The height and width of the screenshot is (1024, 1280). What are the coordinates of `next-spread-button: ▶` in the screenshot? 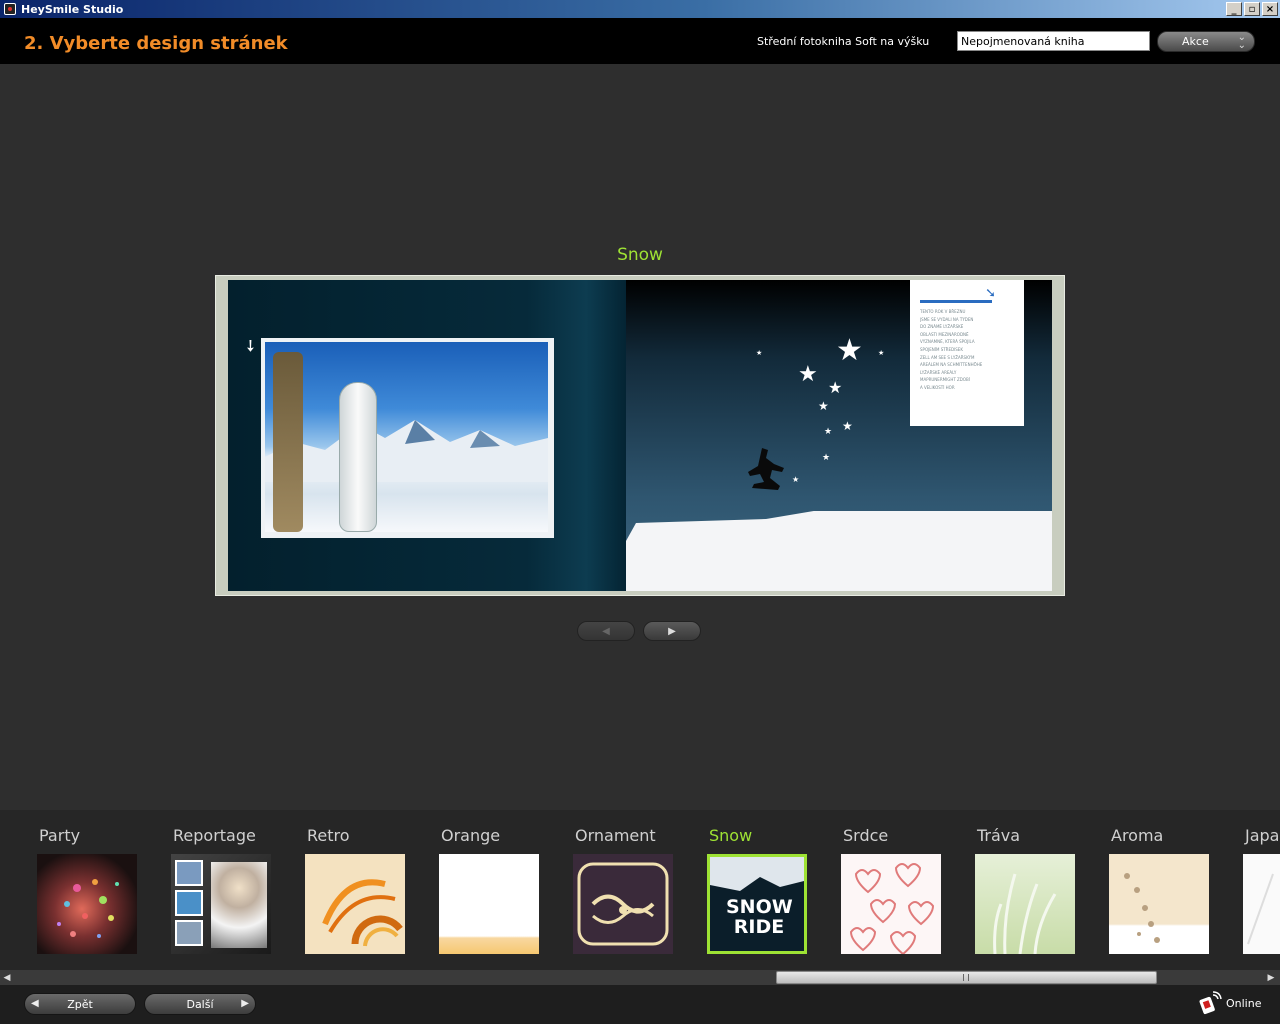 It's located at (672, 631).